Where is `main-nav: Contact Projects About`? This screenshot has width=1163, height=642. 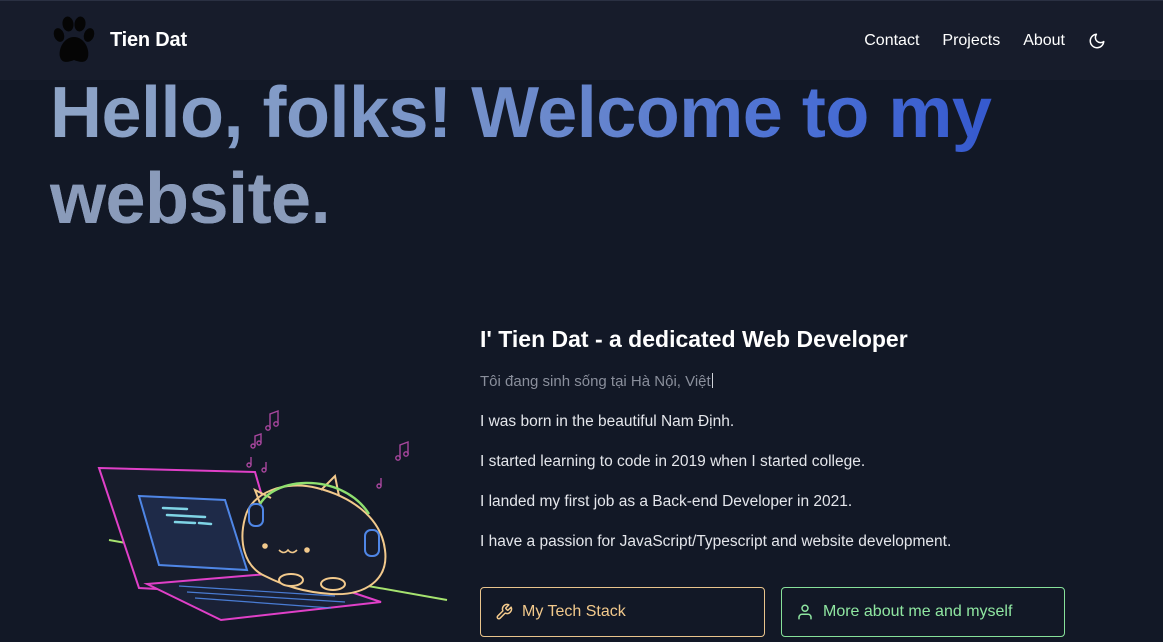
main-nav: Contact Projects About is located at coordinates (974, 41).